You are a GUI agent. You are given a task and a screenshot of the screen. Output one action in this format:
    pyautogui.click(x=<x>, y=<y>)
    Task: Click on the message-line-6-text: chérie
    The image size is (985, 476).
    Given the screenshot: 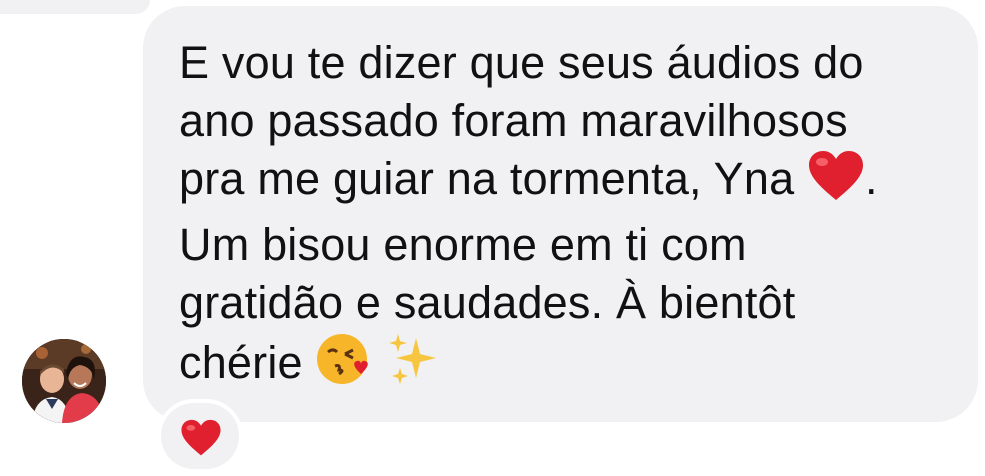 What is the action you would take?
    pyautogui.click(x=247, y=362)
    